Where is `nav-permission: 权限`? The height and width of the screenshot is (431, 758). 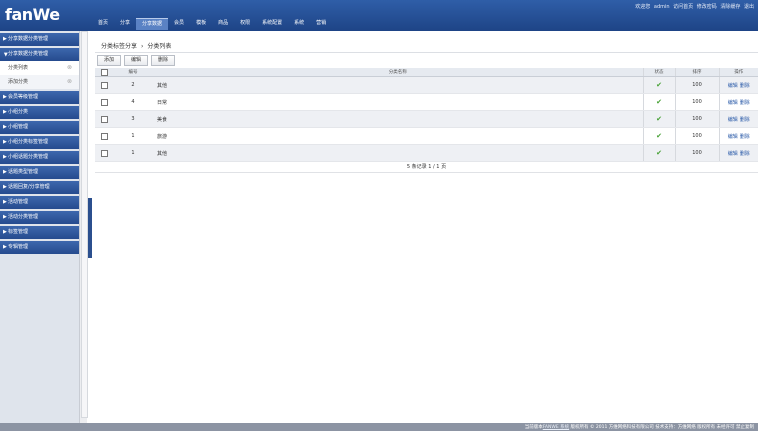
nav-permission: 权限 is located at coordinates (245, 23).